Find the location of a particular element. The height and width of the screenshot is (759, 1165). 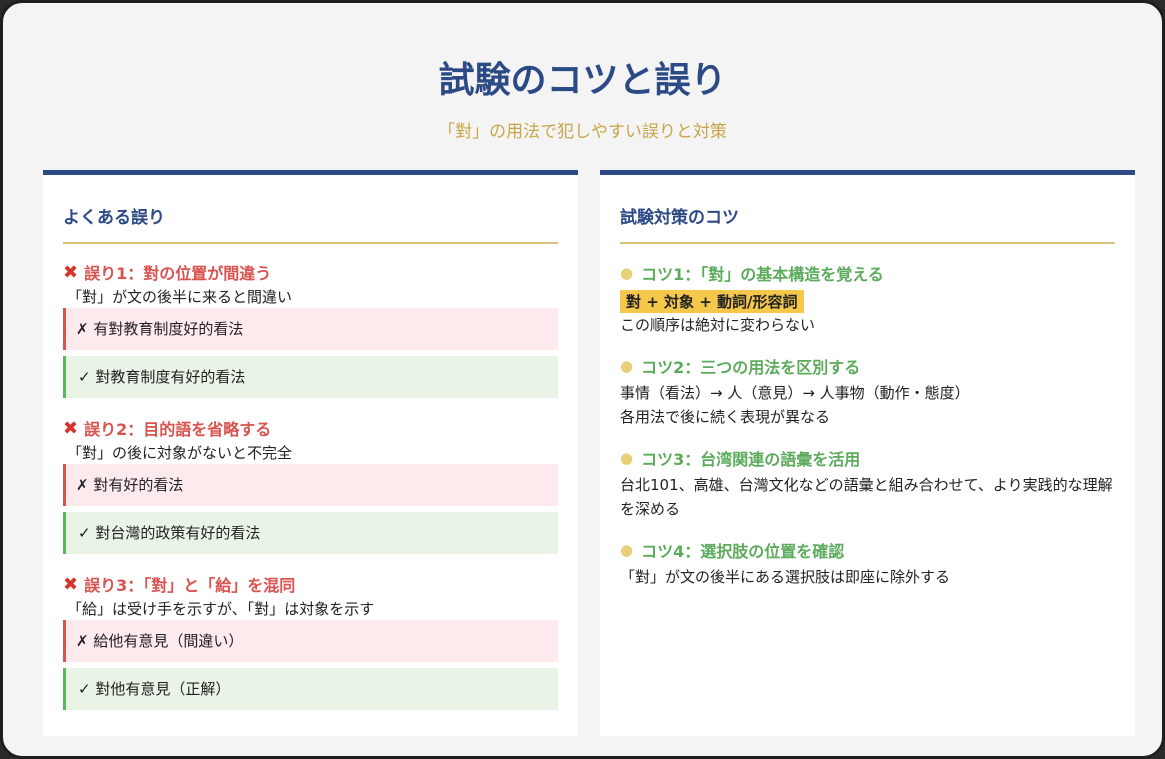

mistake-desc: 「對」が文の後半に来ると間違い is located at coordinates (180, 297).